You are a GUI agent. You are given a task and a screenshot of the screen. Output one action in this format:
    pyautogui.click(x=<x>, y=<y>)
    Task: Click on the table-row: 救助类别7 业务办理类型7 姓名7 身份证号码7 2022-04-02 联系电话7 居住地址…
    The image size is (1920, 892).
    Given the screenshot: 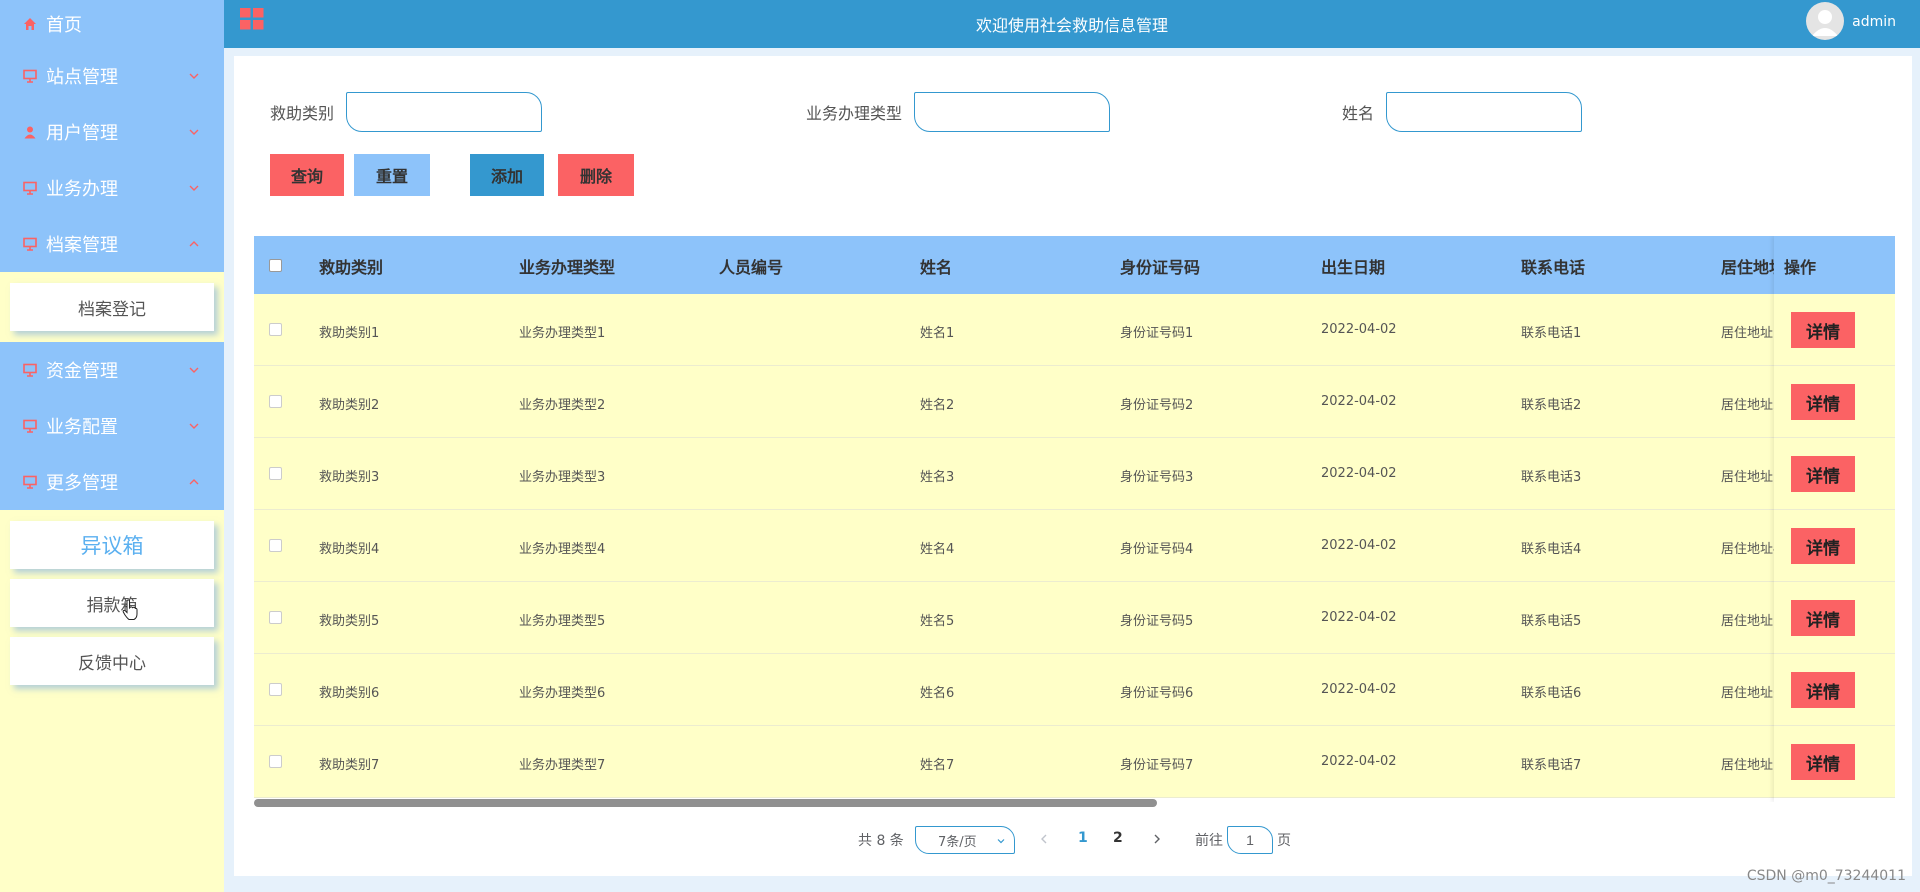 What is the action you would take?
    pyautogui.click(x=1074, y=762)
    